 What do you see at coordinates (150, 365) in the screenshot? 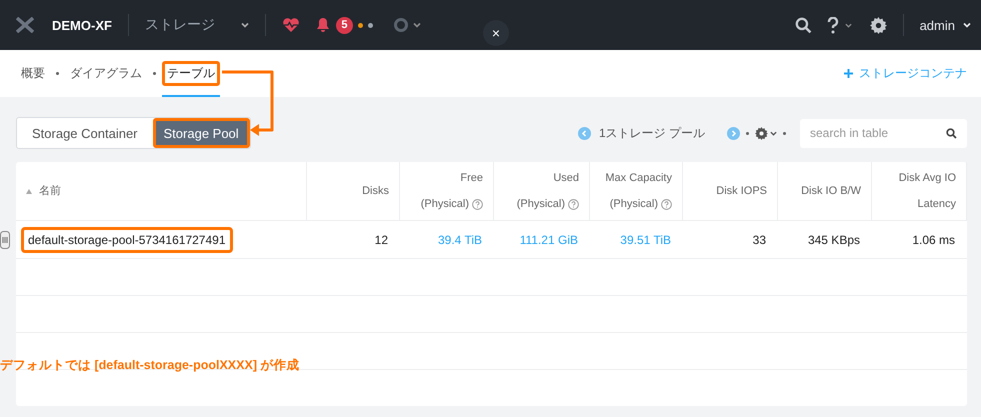
I see `annotation-text: デフォルトでは [default-storage-poolXXXX] が作成` at bounding box center [150, 365].